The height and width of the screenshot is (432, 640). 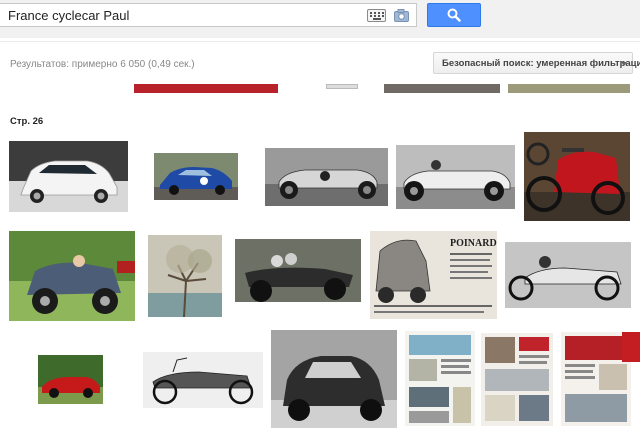 I want to click on thumbnail-white-hatchback, so click(x=68, y=176).